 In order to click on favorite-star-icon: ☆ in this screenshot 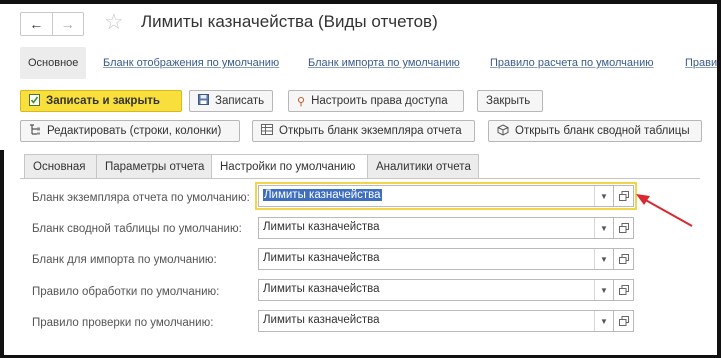, I will do `click(114, 22)`.